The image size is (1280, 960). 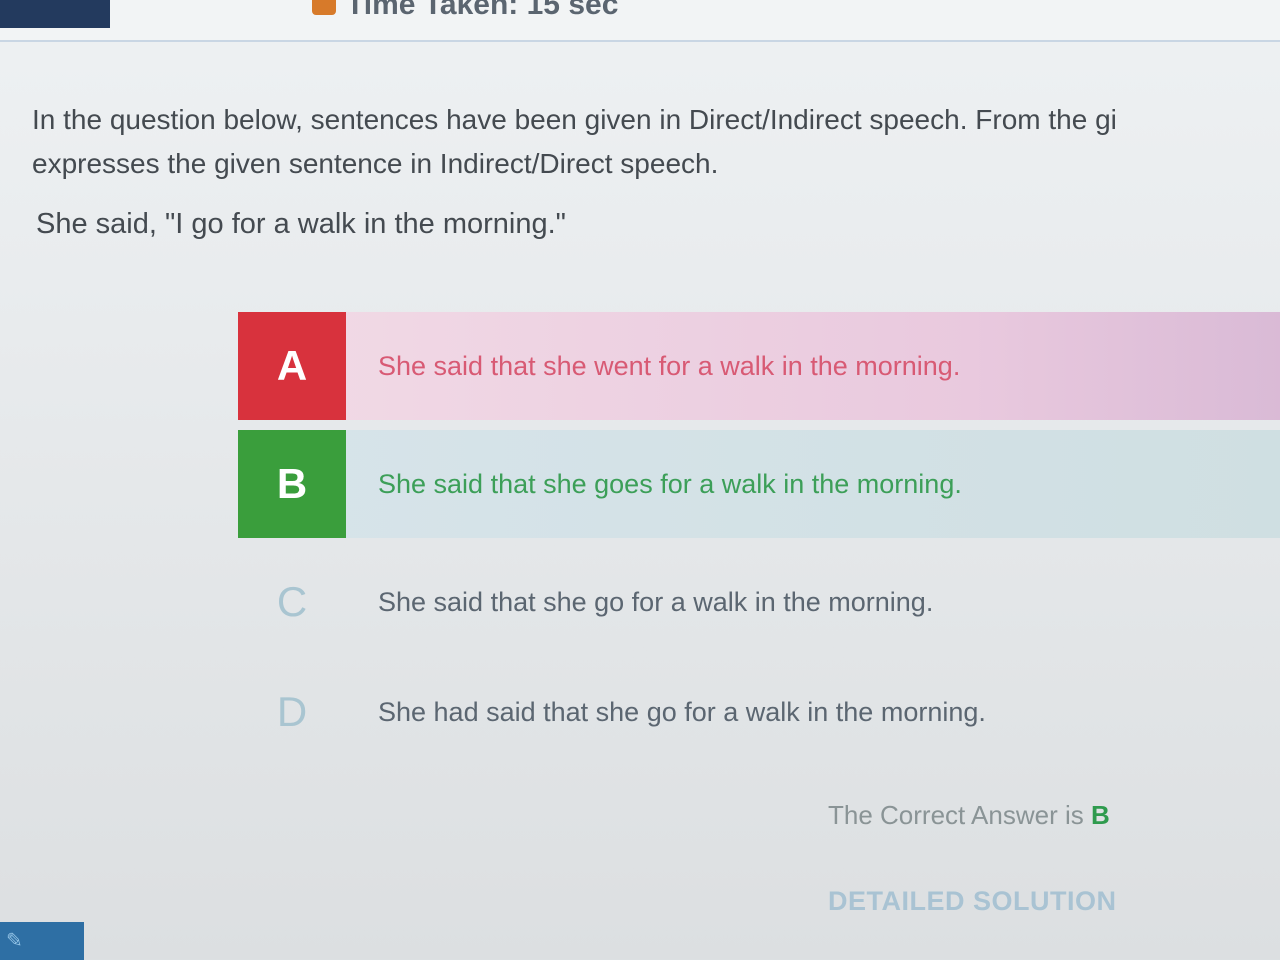 I want to click on option-letter: D, so click(x=292, y=711).